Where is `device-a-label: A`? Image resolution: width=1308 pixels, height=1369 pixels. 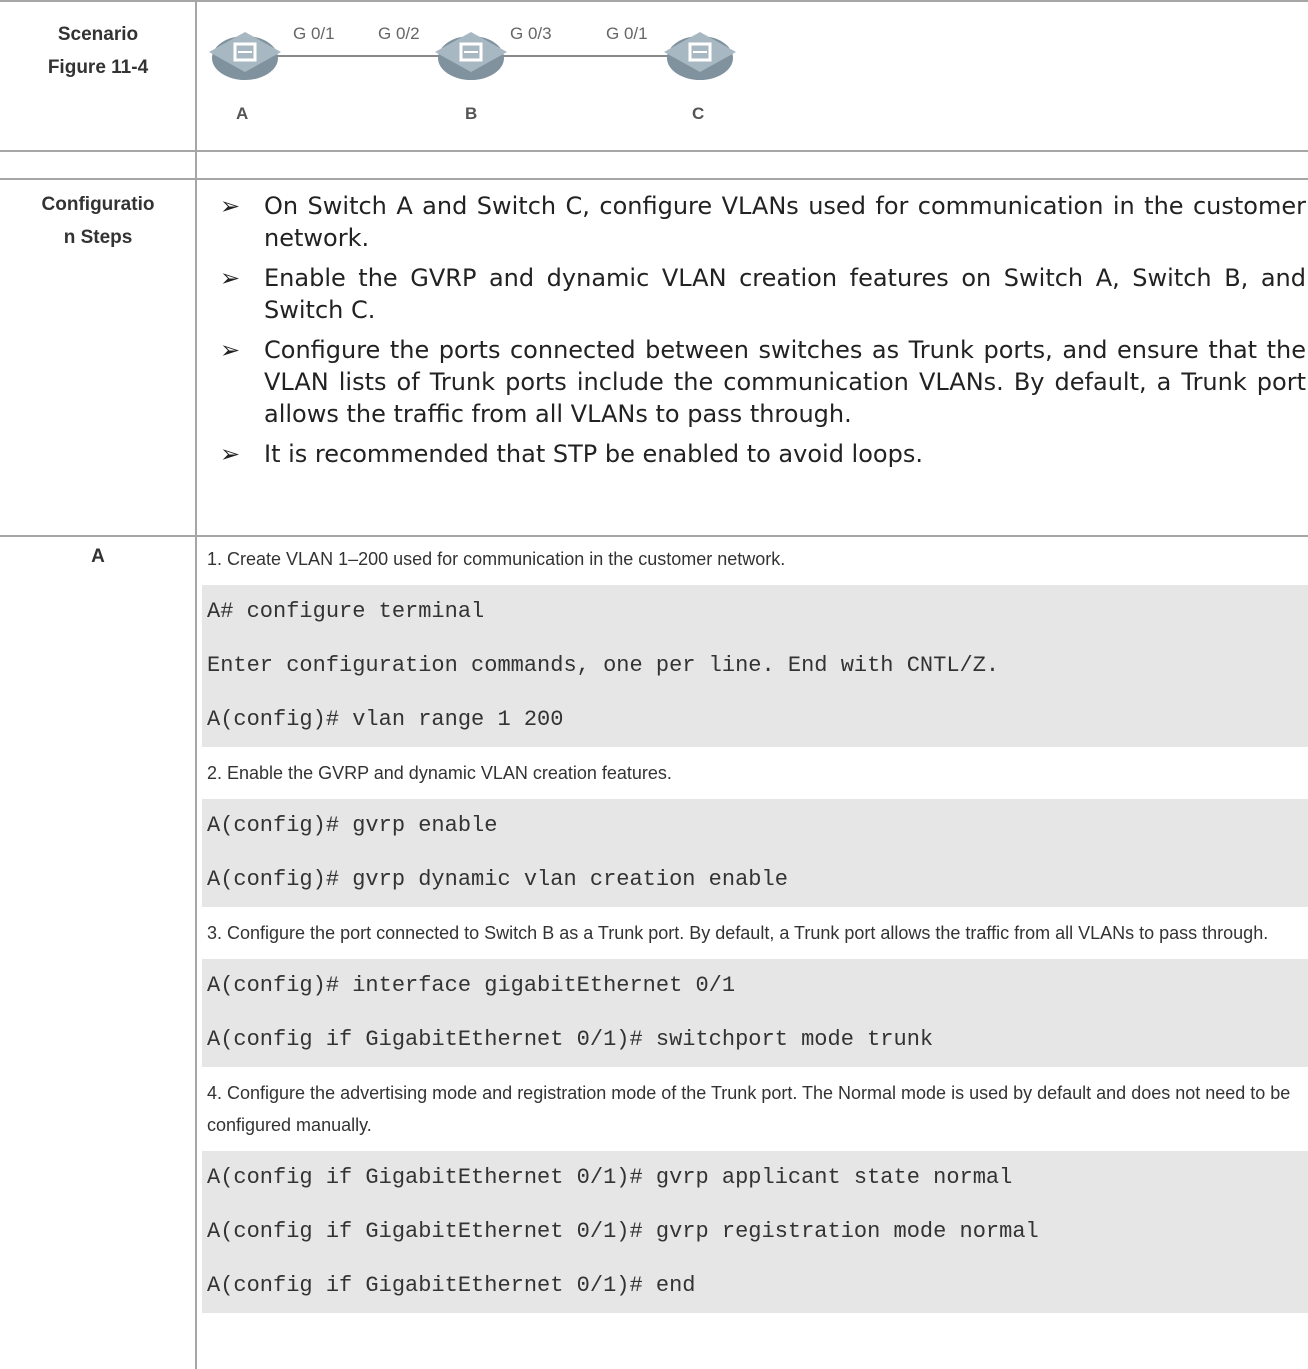
device-a-label: A is located at coordinates (98, 556).